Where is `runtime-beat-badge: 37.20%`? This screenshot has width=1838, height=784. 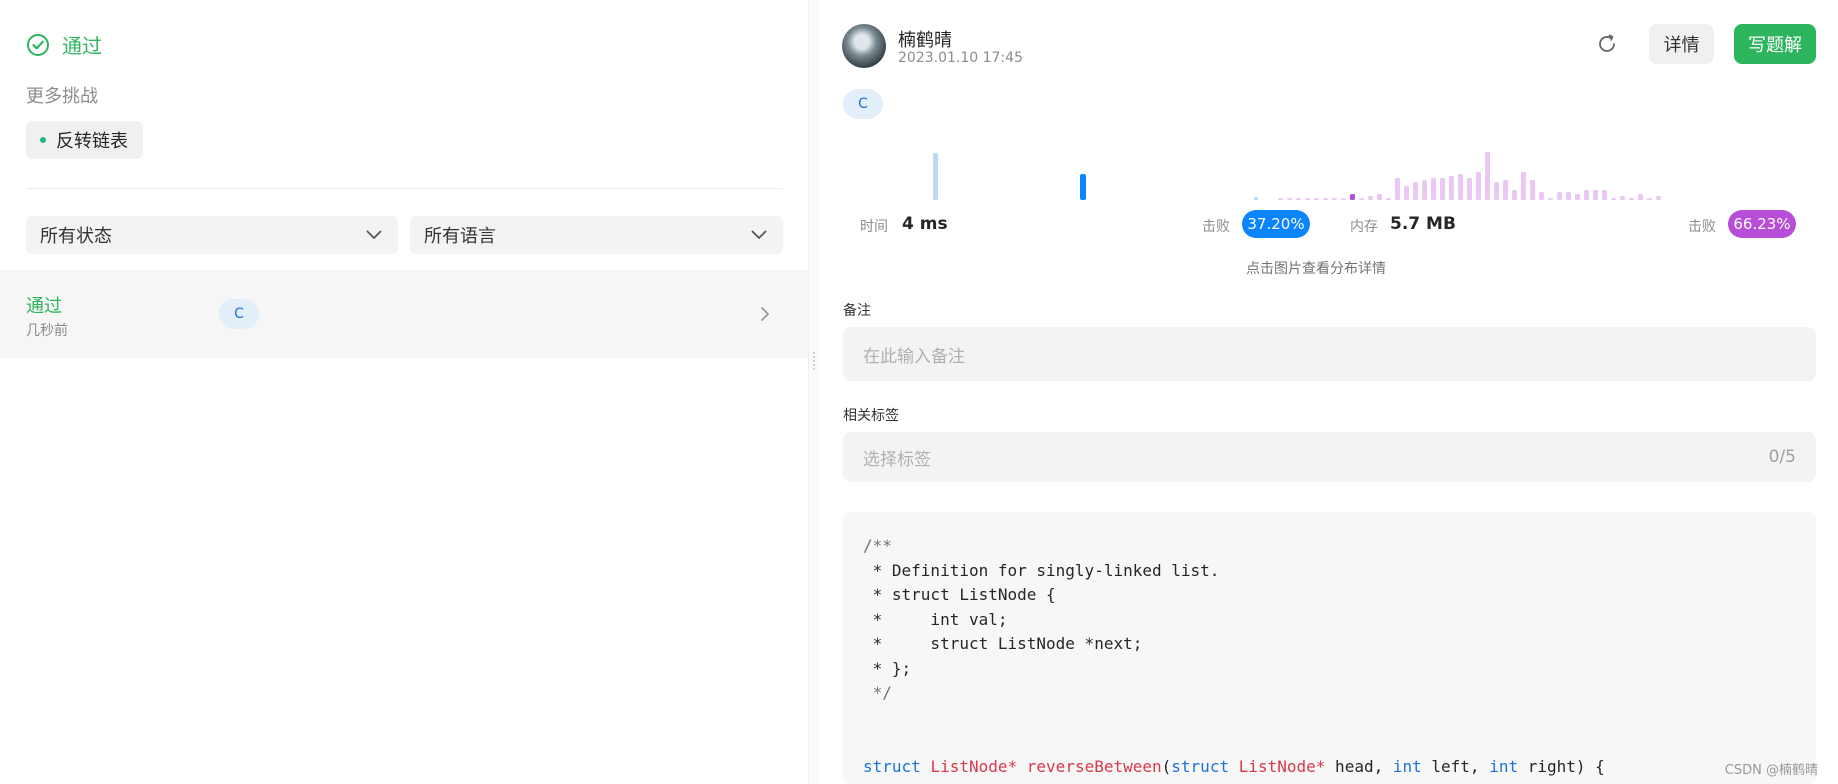
runtime-beat-badge: 37.20% is located at coordinates (1276, 224).